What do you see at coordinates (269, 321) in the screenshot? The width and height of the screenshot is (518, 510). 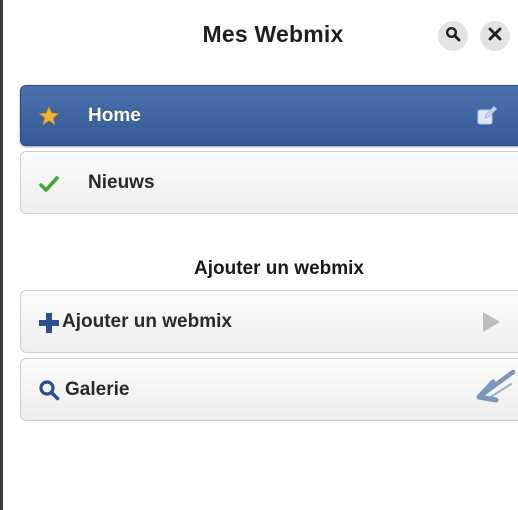 I see `add-webmix-item: Ajouter un webmix` at bounding box center [269, 321].